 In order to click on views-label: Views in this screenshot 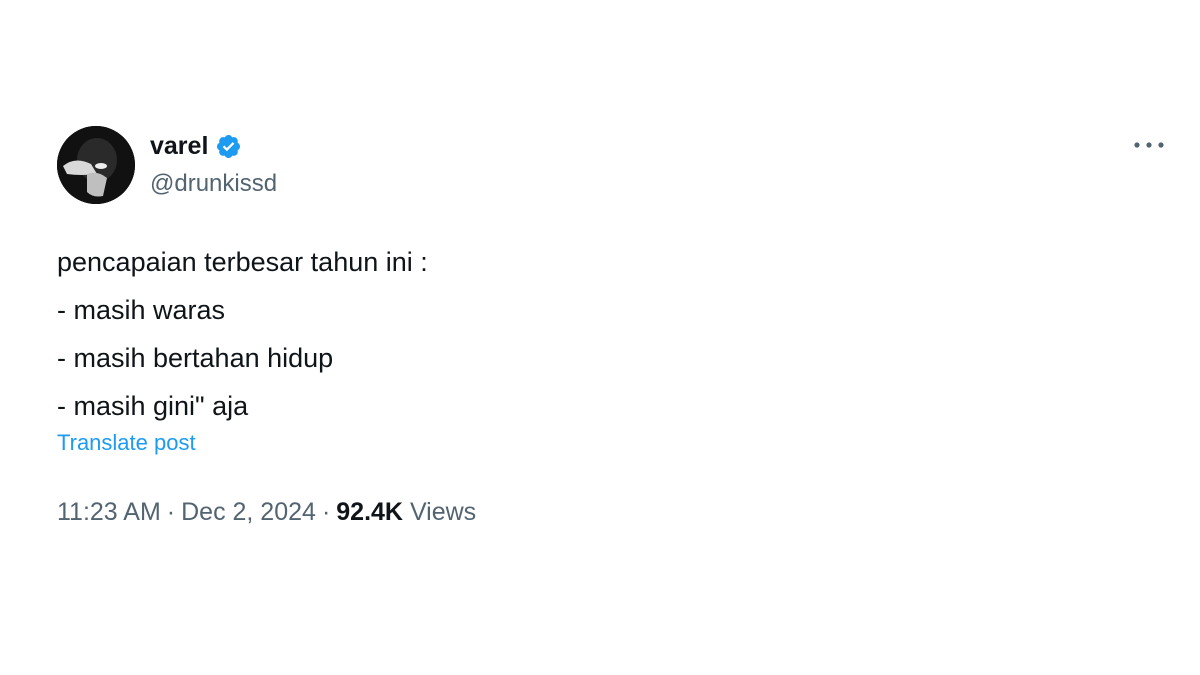, I will do `click(443, 512)`.